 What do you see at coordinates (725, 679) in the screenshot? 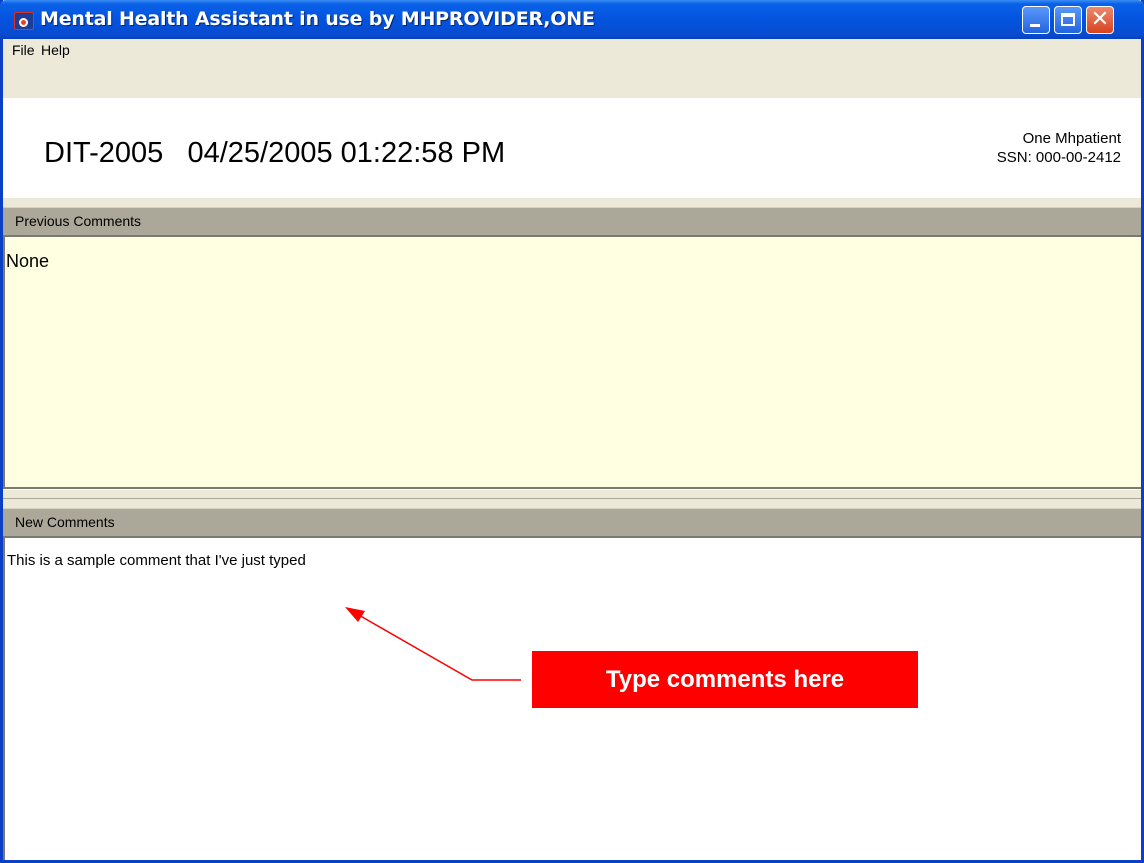
I see `callout-box: Type comments here` at bounding box center [725, 679].